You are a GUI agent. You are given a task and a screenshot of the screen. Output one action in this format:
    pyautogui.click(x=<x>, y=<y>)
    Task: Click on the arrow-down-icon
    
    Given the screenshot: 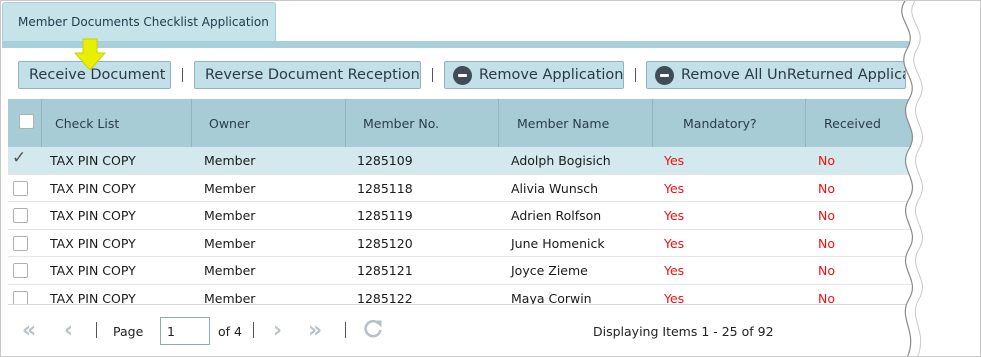 What is the action you would take?
    pyautogui.click(x=90, y=54)
    